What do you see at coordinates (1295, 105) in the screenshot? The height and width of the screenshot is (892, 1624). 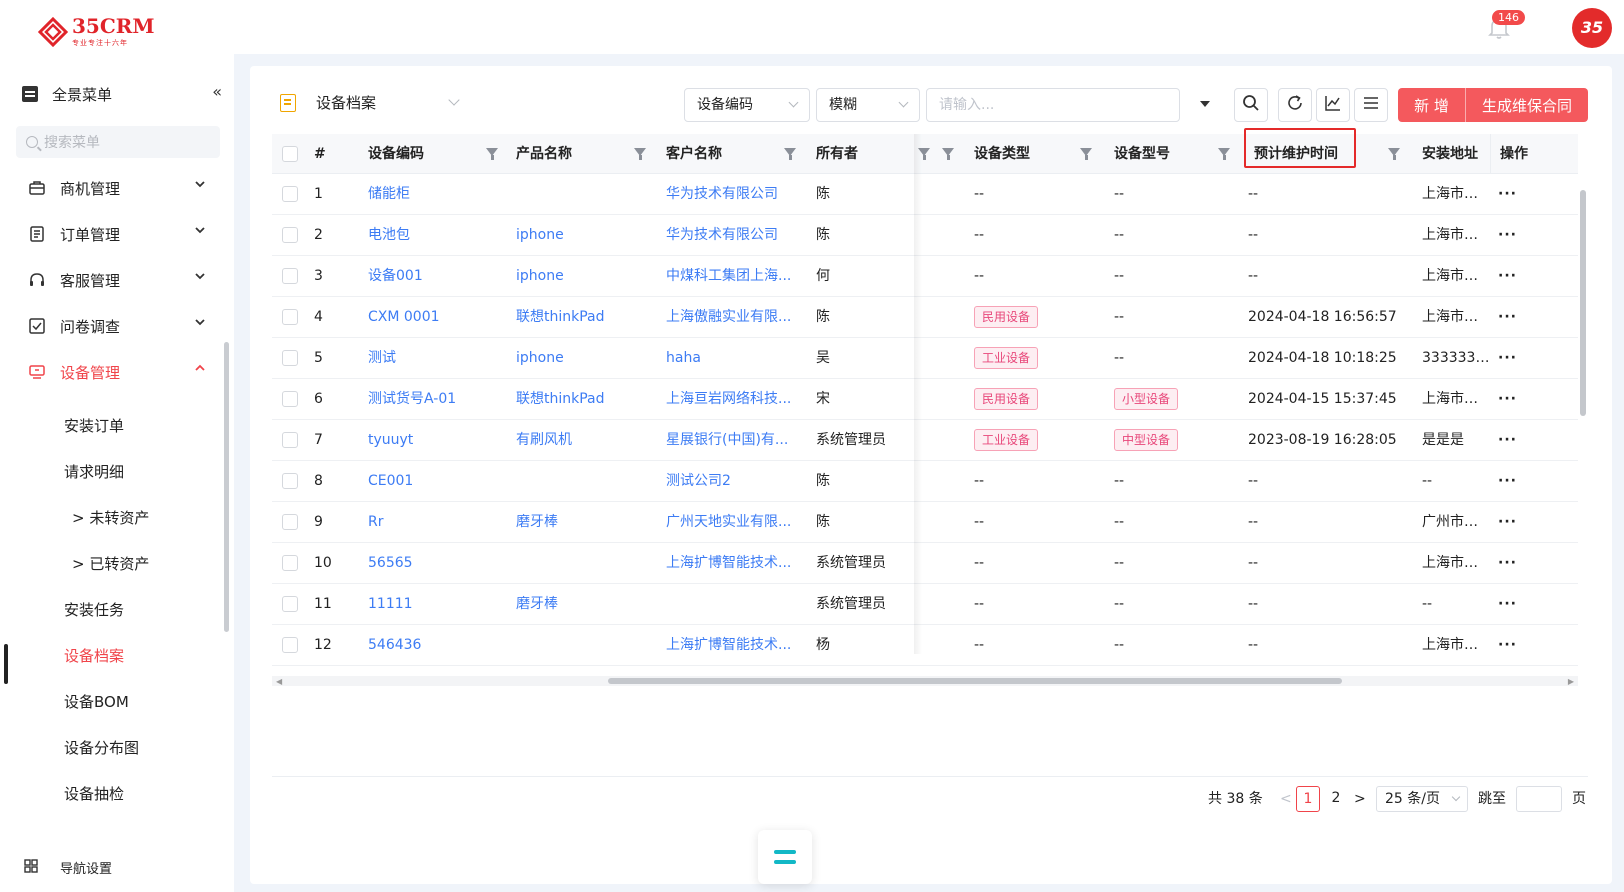 I see `refresh-button` at bounding box center [1295, 105].